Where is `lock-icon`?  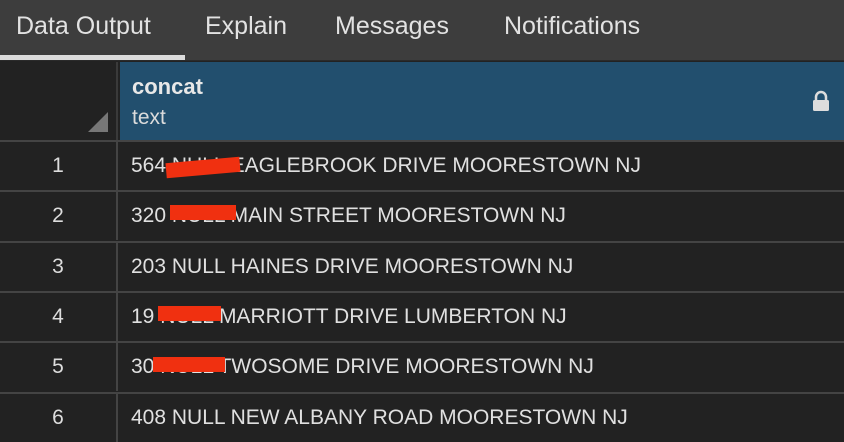 lock-icon is located at coordinates (821, 100).